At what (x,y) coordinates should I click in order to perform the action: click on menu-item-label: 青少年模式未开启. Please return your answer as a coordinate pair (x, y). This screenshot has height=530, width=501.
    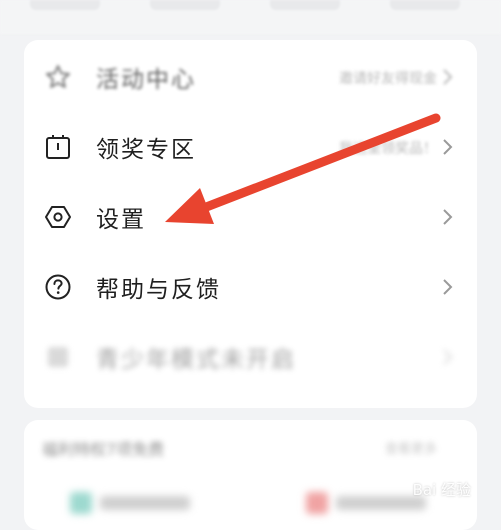
    Looking at the image, I should click on (196, 360).